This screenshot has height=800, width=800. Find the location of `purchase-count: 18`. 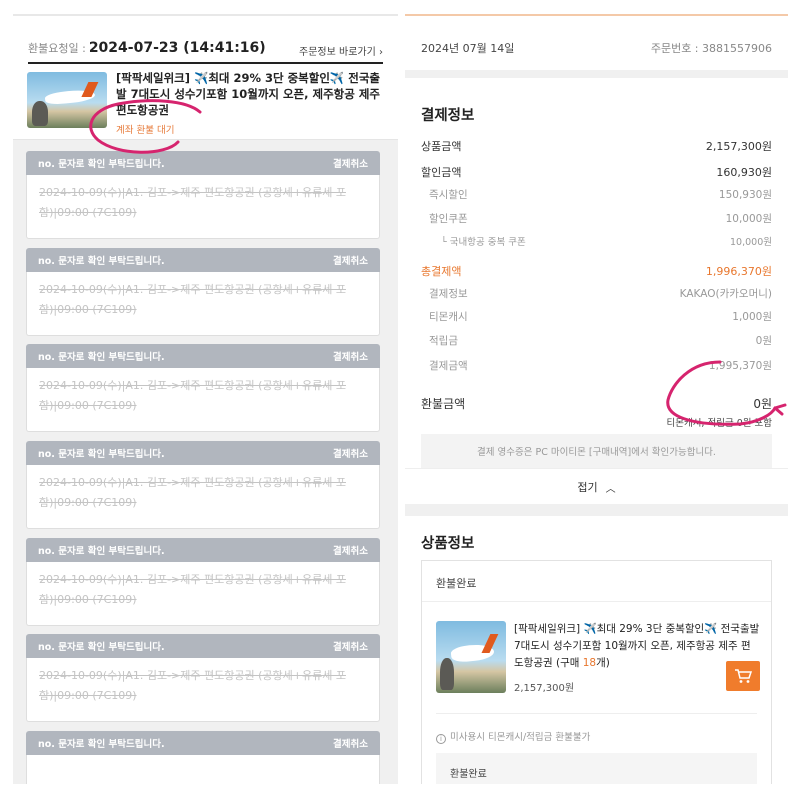

purchase-count: 18 is located at coordinates (589, 663).